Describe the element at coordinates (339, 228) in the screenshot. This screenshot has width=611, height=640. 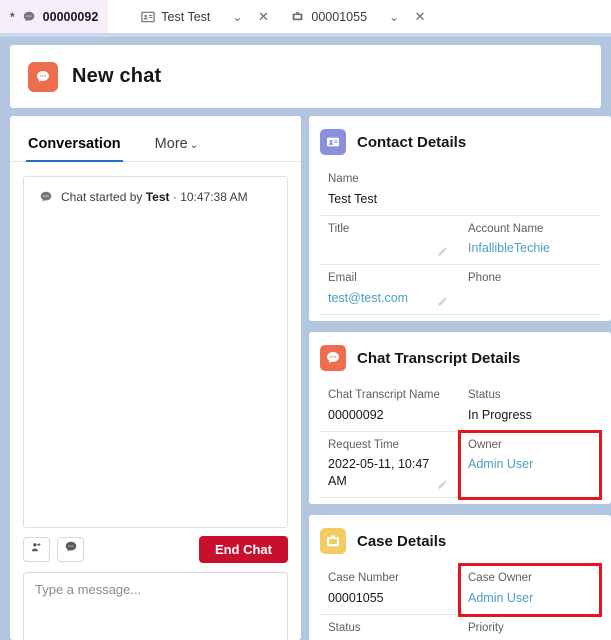
I see `field-label: Title` at that location.